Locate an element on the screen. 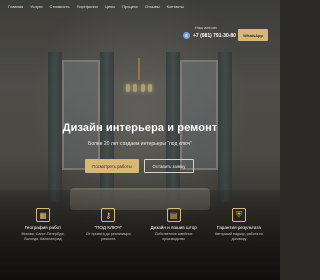 The height and width of the screenshot is (280, 320). feature-title: География работ is located at coordinates (43, 227).